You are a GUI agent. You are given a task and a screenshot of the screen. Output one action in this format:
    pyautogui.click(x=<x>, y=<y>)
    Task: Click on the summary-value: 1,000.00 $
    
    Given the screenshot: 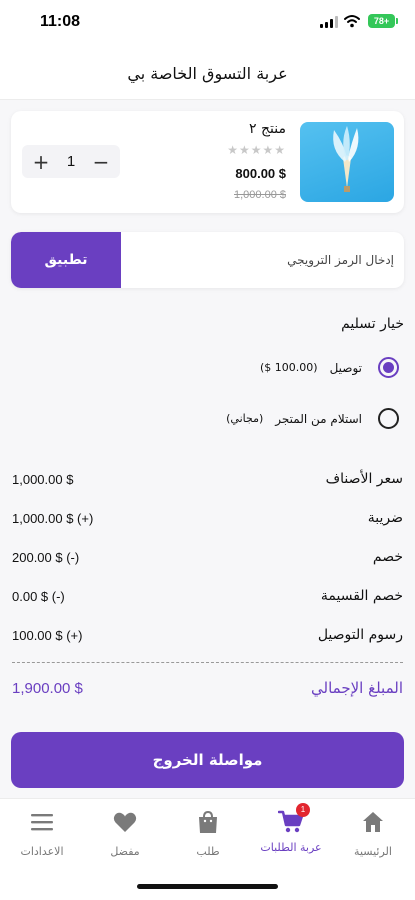 What is the action you would take?
    pyautogui.click(x=43, y=479)
    